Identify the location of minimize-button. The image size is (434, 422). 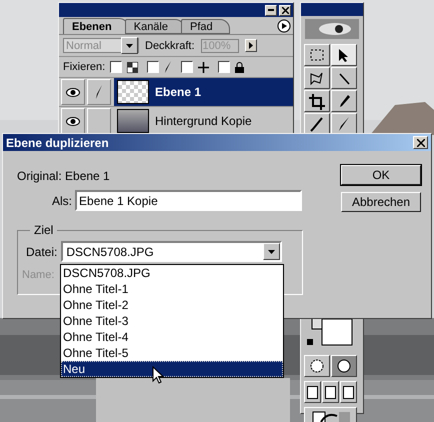
(271, 10).